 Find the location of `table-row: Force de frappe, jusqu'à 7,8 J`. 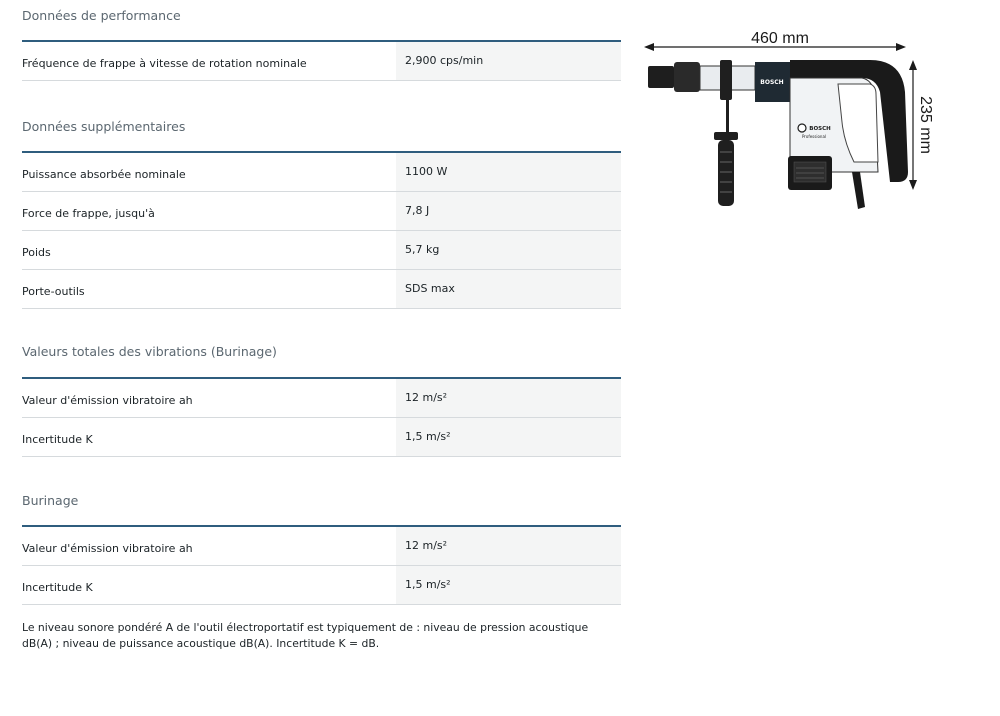

table-row: Force de frappe, jusqu'à 7,8 J is located at coordinates (321, 211).